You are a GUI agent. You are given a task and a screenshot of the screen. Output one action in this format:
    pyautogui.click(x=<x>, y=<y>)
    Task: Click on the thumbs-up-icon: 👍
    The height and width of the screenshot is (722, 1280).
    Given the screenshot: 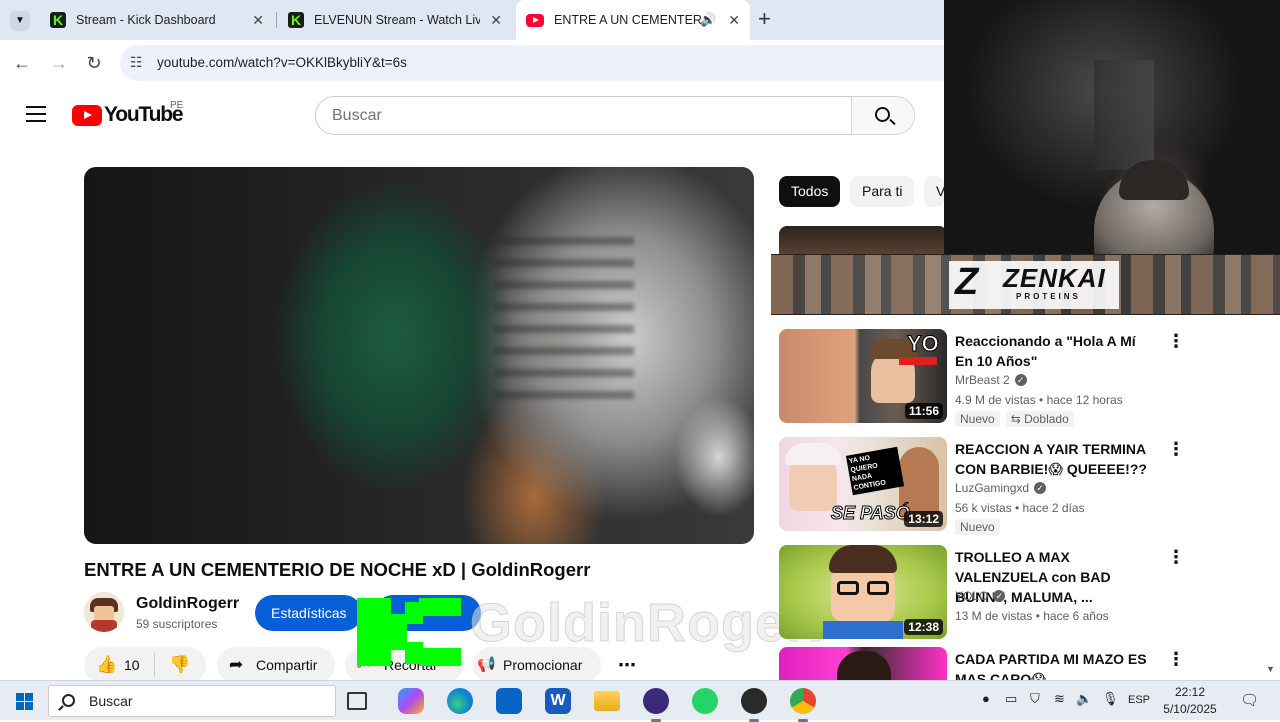 What is the action you would take?
    pyautogui.click(x=106, y=665)
    